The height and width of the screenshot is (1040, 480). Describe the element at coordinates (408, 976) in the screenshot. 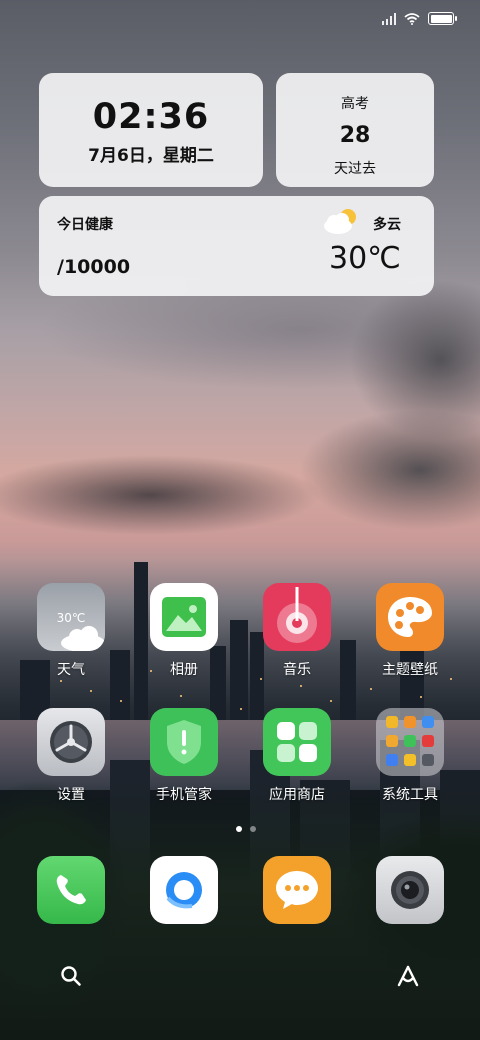

I see `assistant-icon` at that location.